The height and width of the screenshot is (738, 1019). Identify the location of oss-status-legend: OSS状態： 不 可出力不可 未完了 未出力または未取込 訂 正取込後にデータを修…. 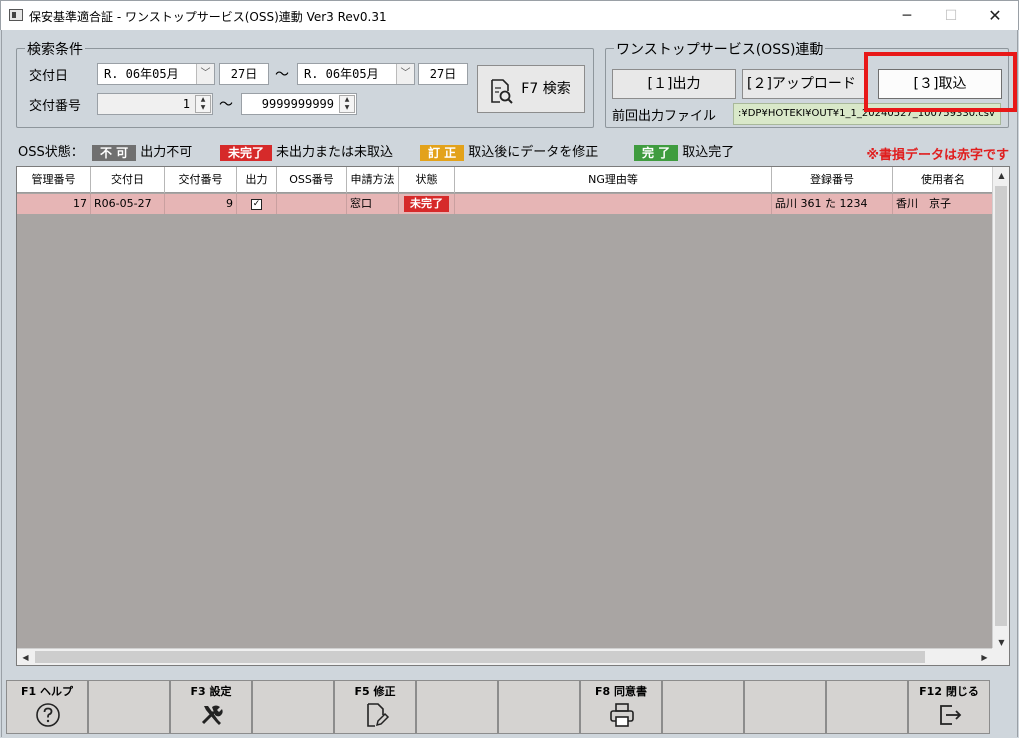
(513, 151).